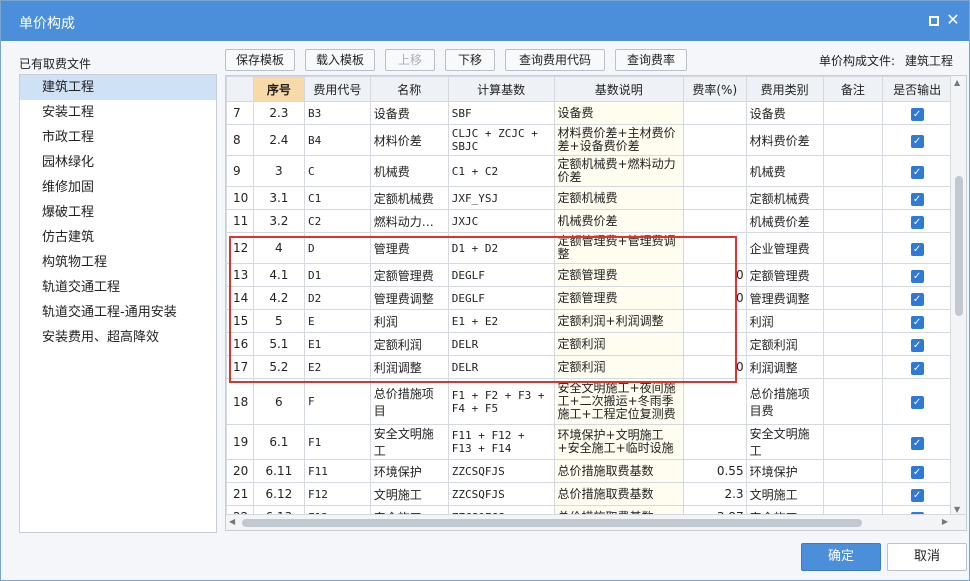 This screenshot has height=581, width=970. What do you see at coordinates (118, 187) in the screenshot?
I see `fee-file-item: 维修加固` at bounding box center [118, 187].